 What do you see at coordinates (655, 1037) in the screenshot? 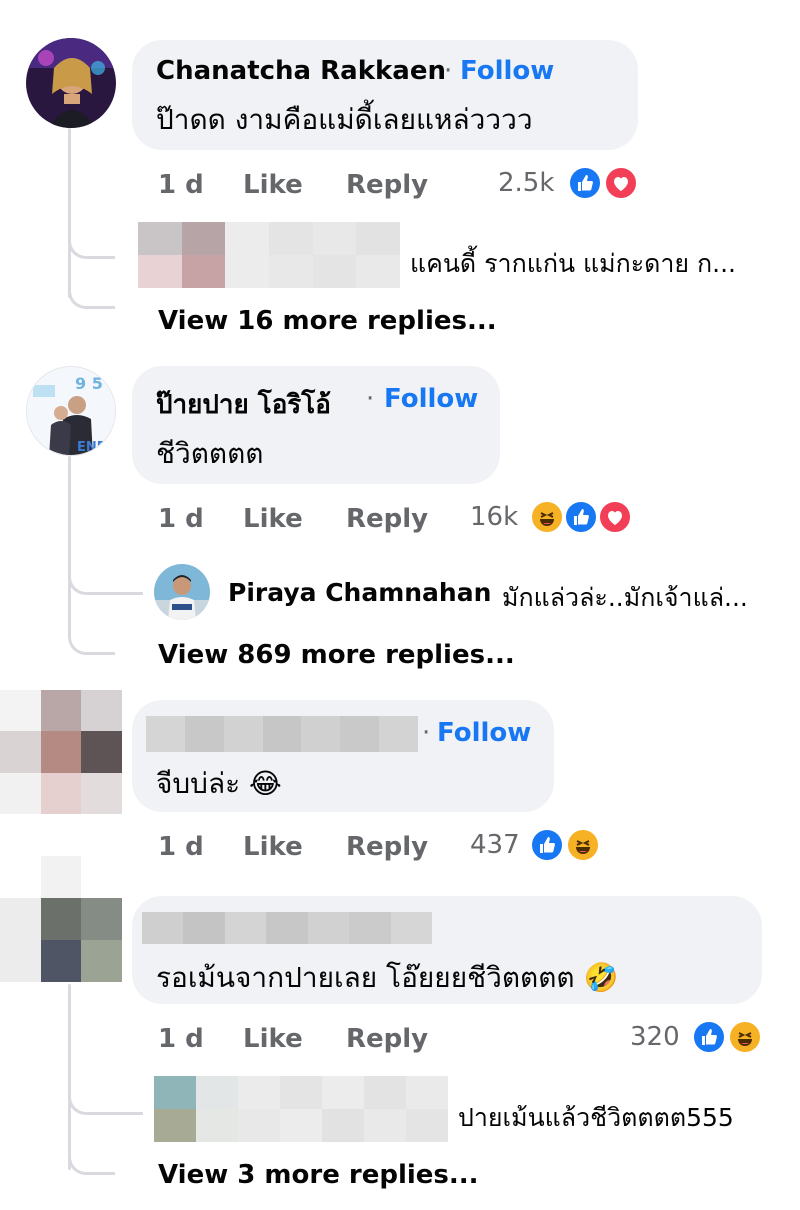
I see `reaction-count: 320` at bounding box center [655, 1037].